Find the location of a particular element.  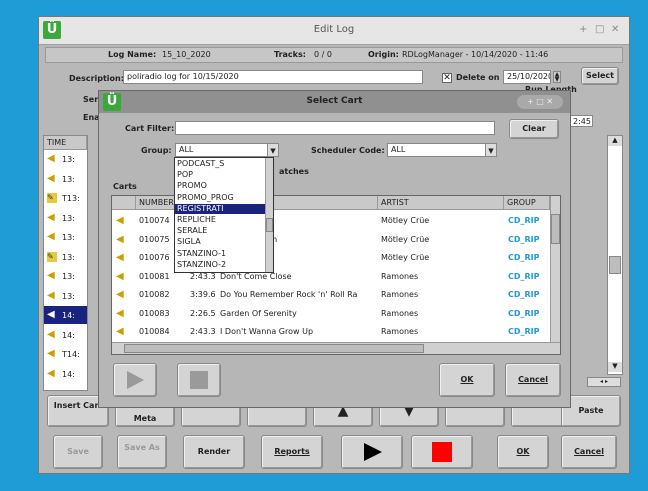

group-label: Group: is located at coordinates (156, 150).